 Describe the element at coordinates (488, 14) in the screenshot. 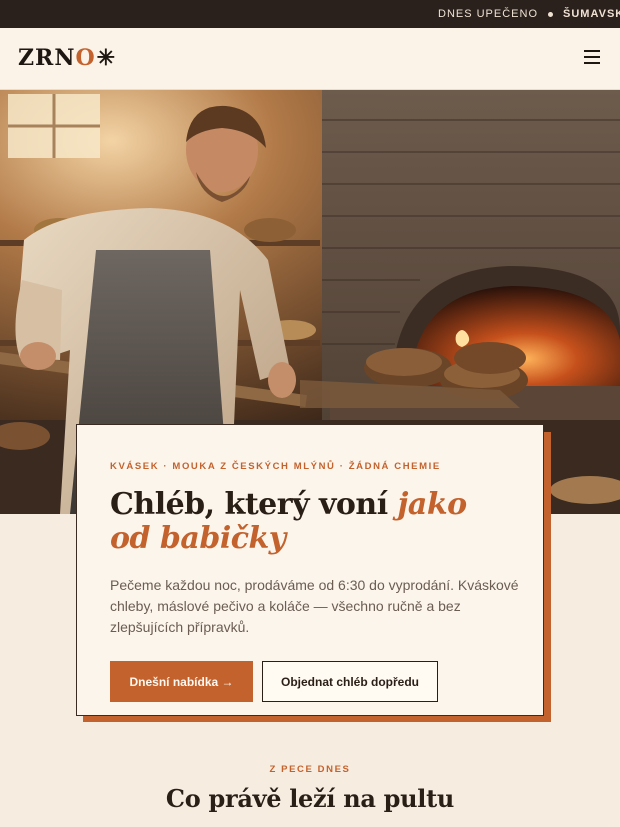

I see `ticker-item: DNES UPEČENO` at that location.